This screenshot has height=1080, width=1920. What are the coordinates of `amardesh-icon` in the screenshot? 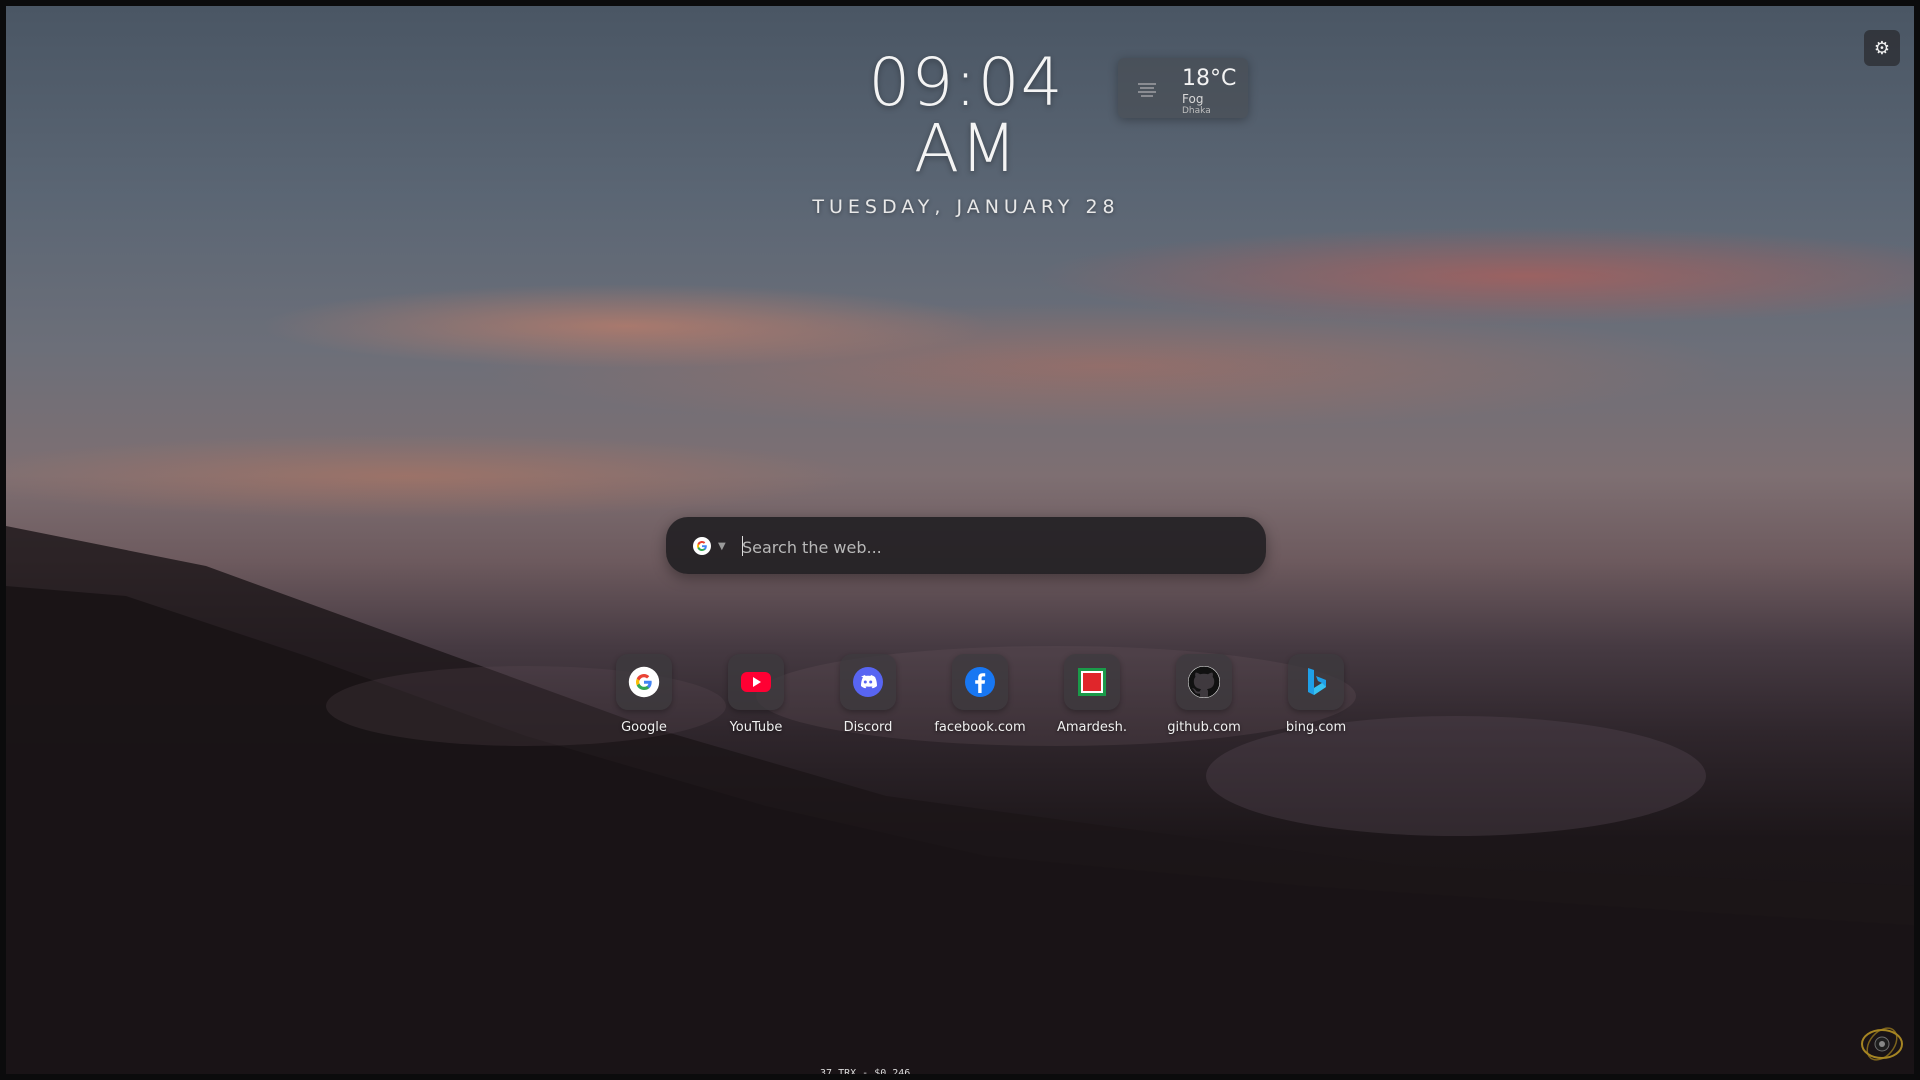 It's located at (1092, 682).